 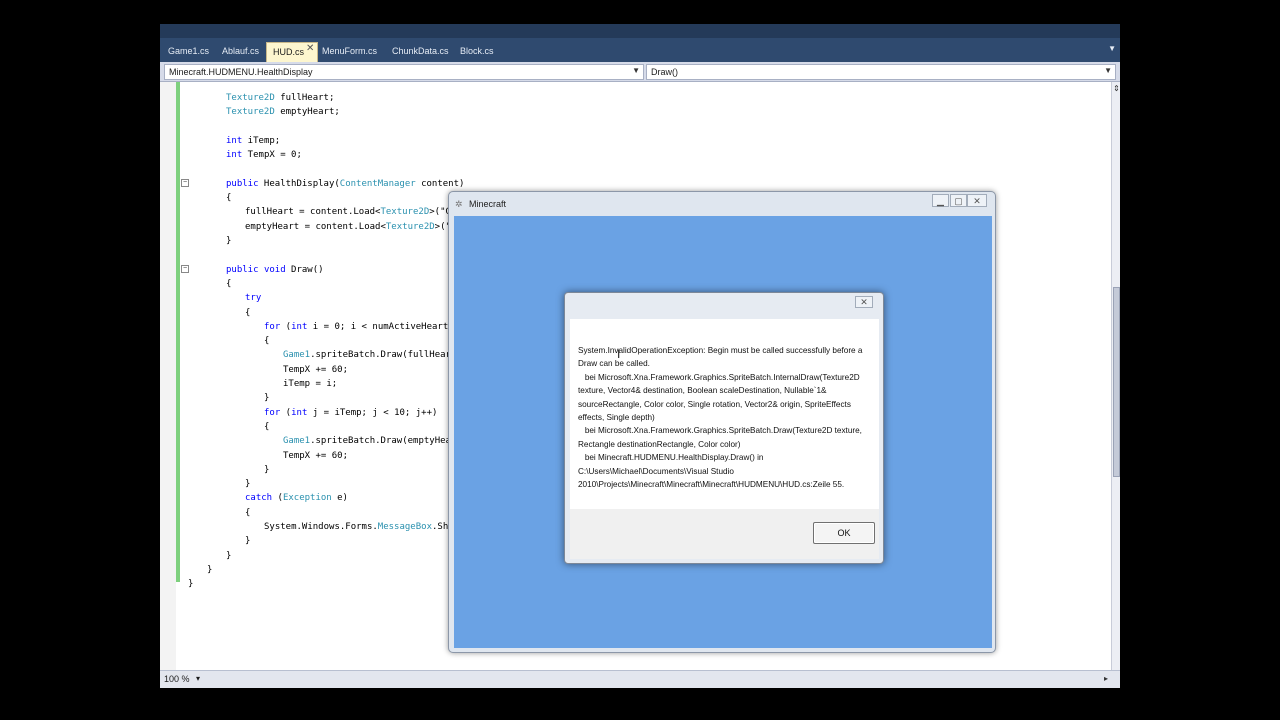 I want to click on code-token: content), so click(x=440, y=183).